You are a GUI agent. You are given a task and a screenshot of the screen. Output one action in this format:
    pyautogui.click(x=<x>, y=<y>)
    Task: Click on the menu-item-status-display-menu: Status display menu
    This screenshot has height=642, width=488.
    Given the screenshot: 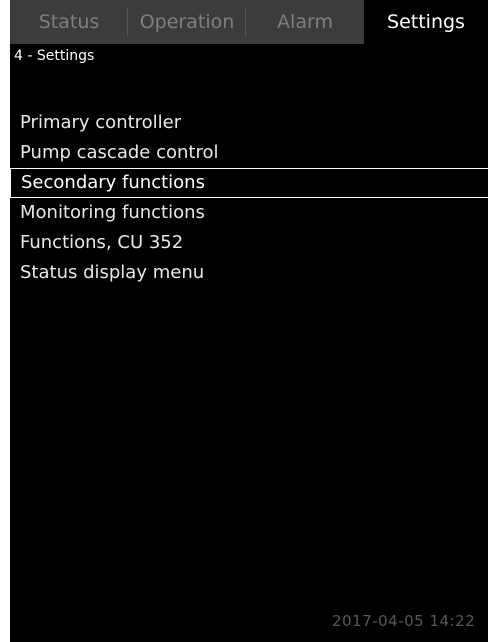 What is the action you would take?
    pyautogui.click(x=249, y=273)
    